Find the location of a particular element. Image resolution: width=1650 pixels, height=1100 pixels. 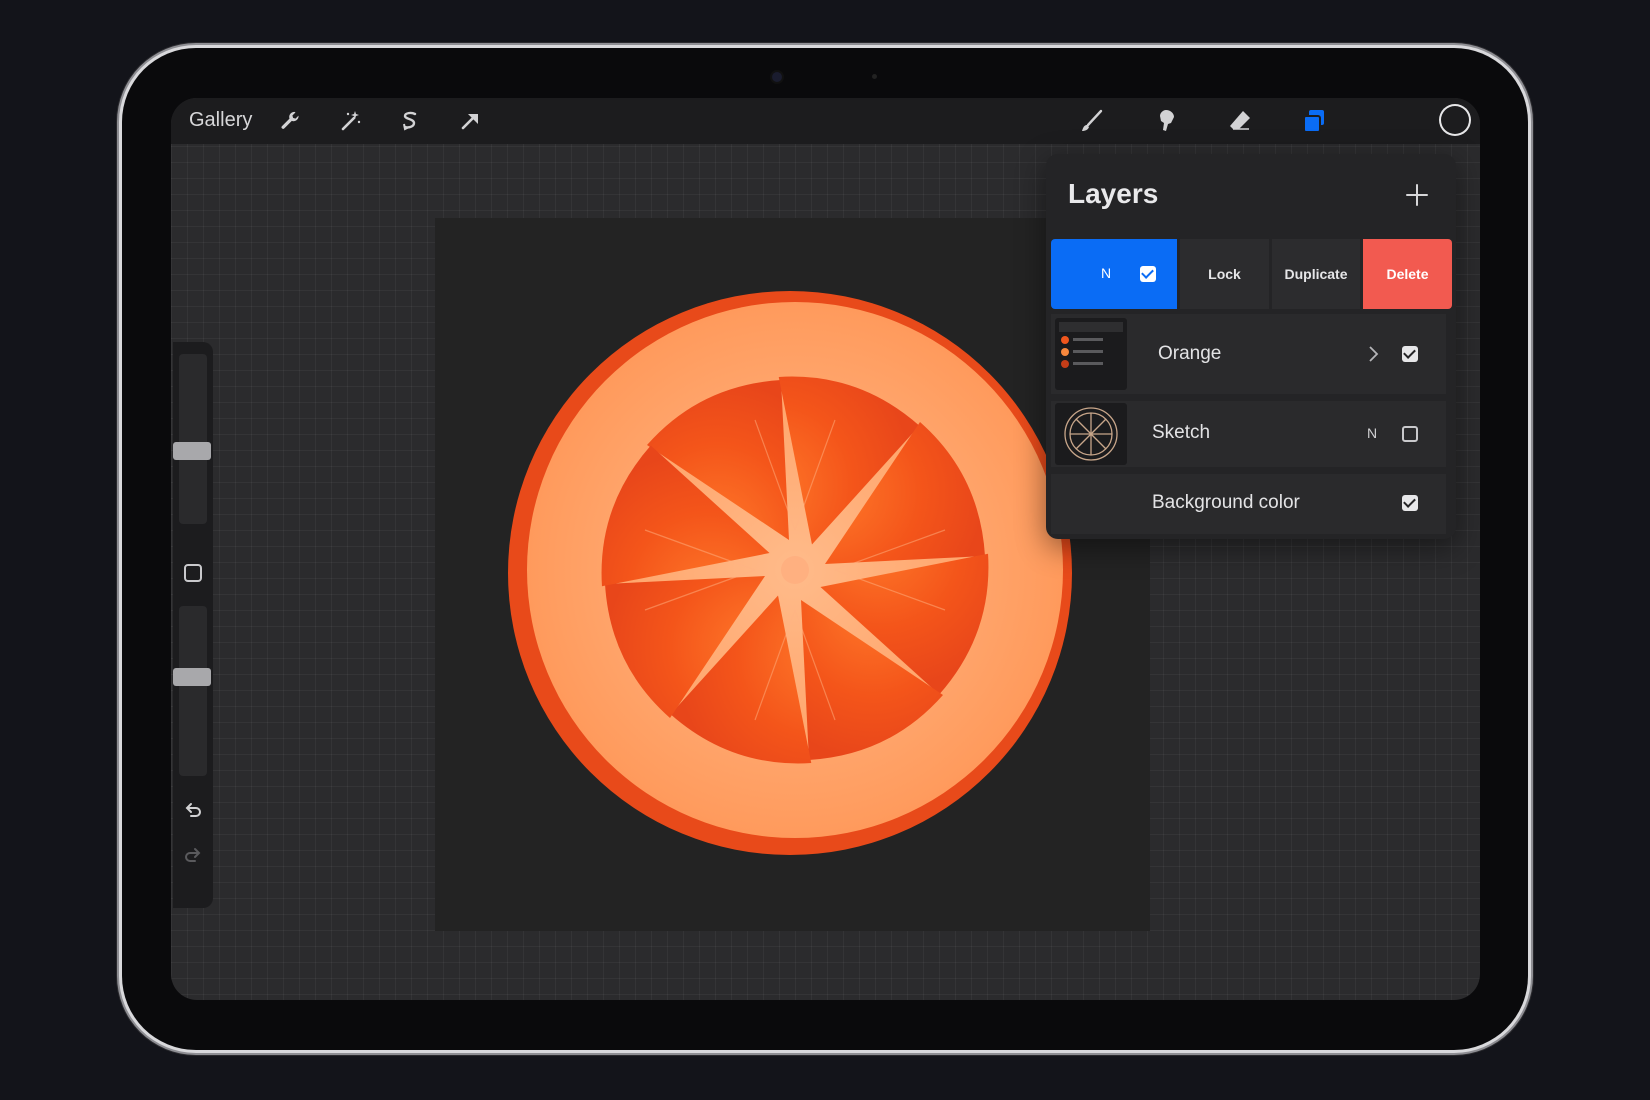

add-layer-icon is located at coordinates (1417, 195).